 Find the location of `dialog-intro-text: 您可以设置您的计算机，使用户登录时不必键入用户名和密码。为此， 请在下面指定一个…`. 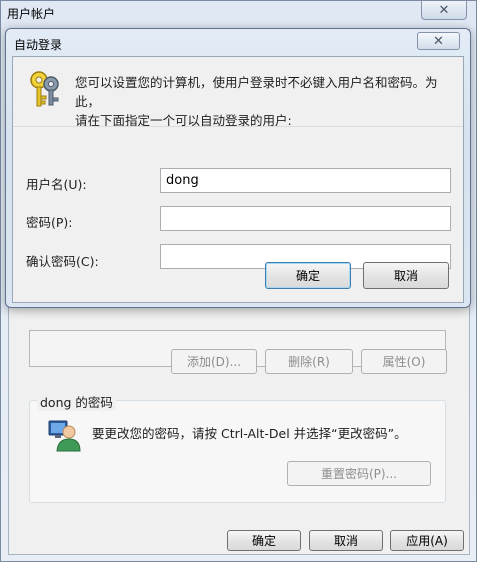

dialog-intro-text: 您可以设置您的计算机，使用户登录时不必键入用户名和密码。为此， 请在下面指定一个… is located at coordinates (265, 101).